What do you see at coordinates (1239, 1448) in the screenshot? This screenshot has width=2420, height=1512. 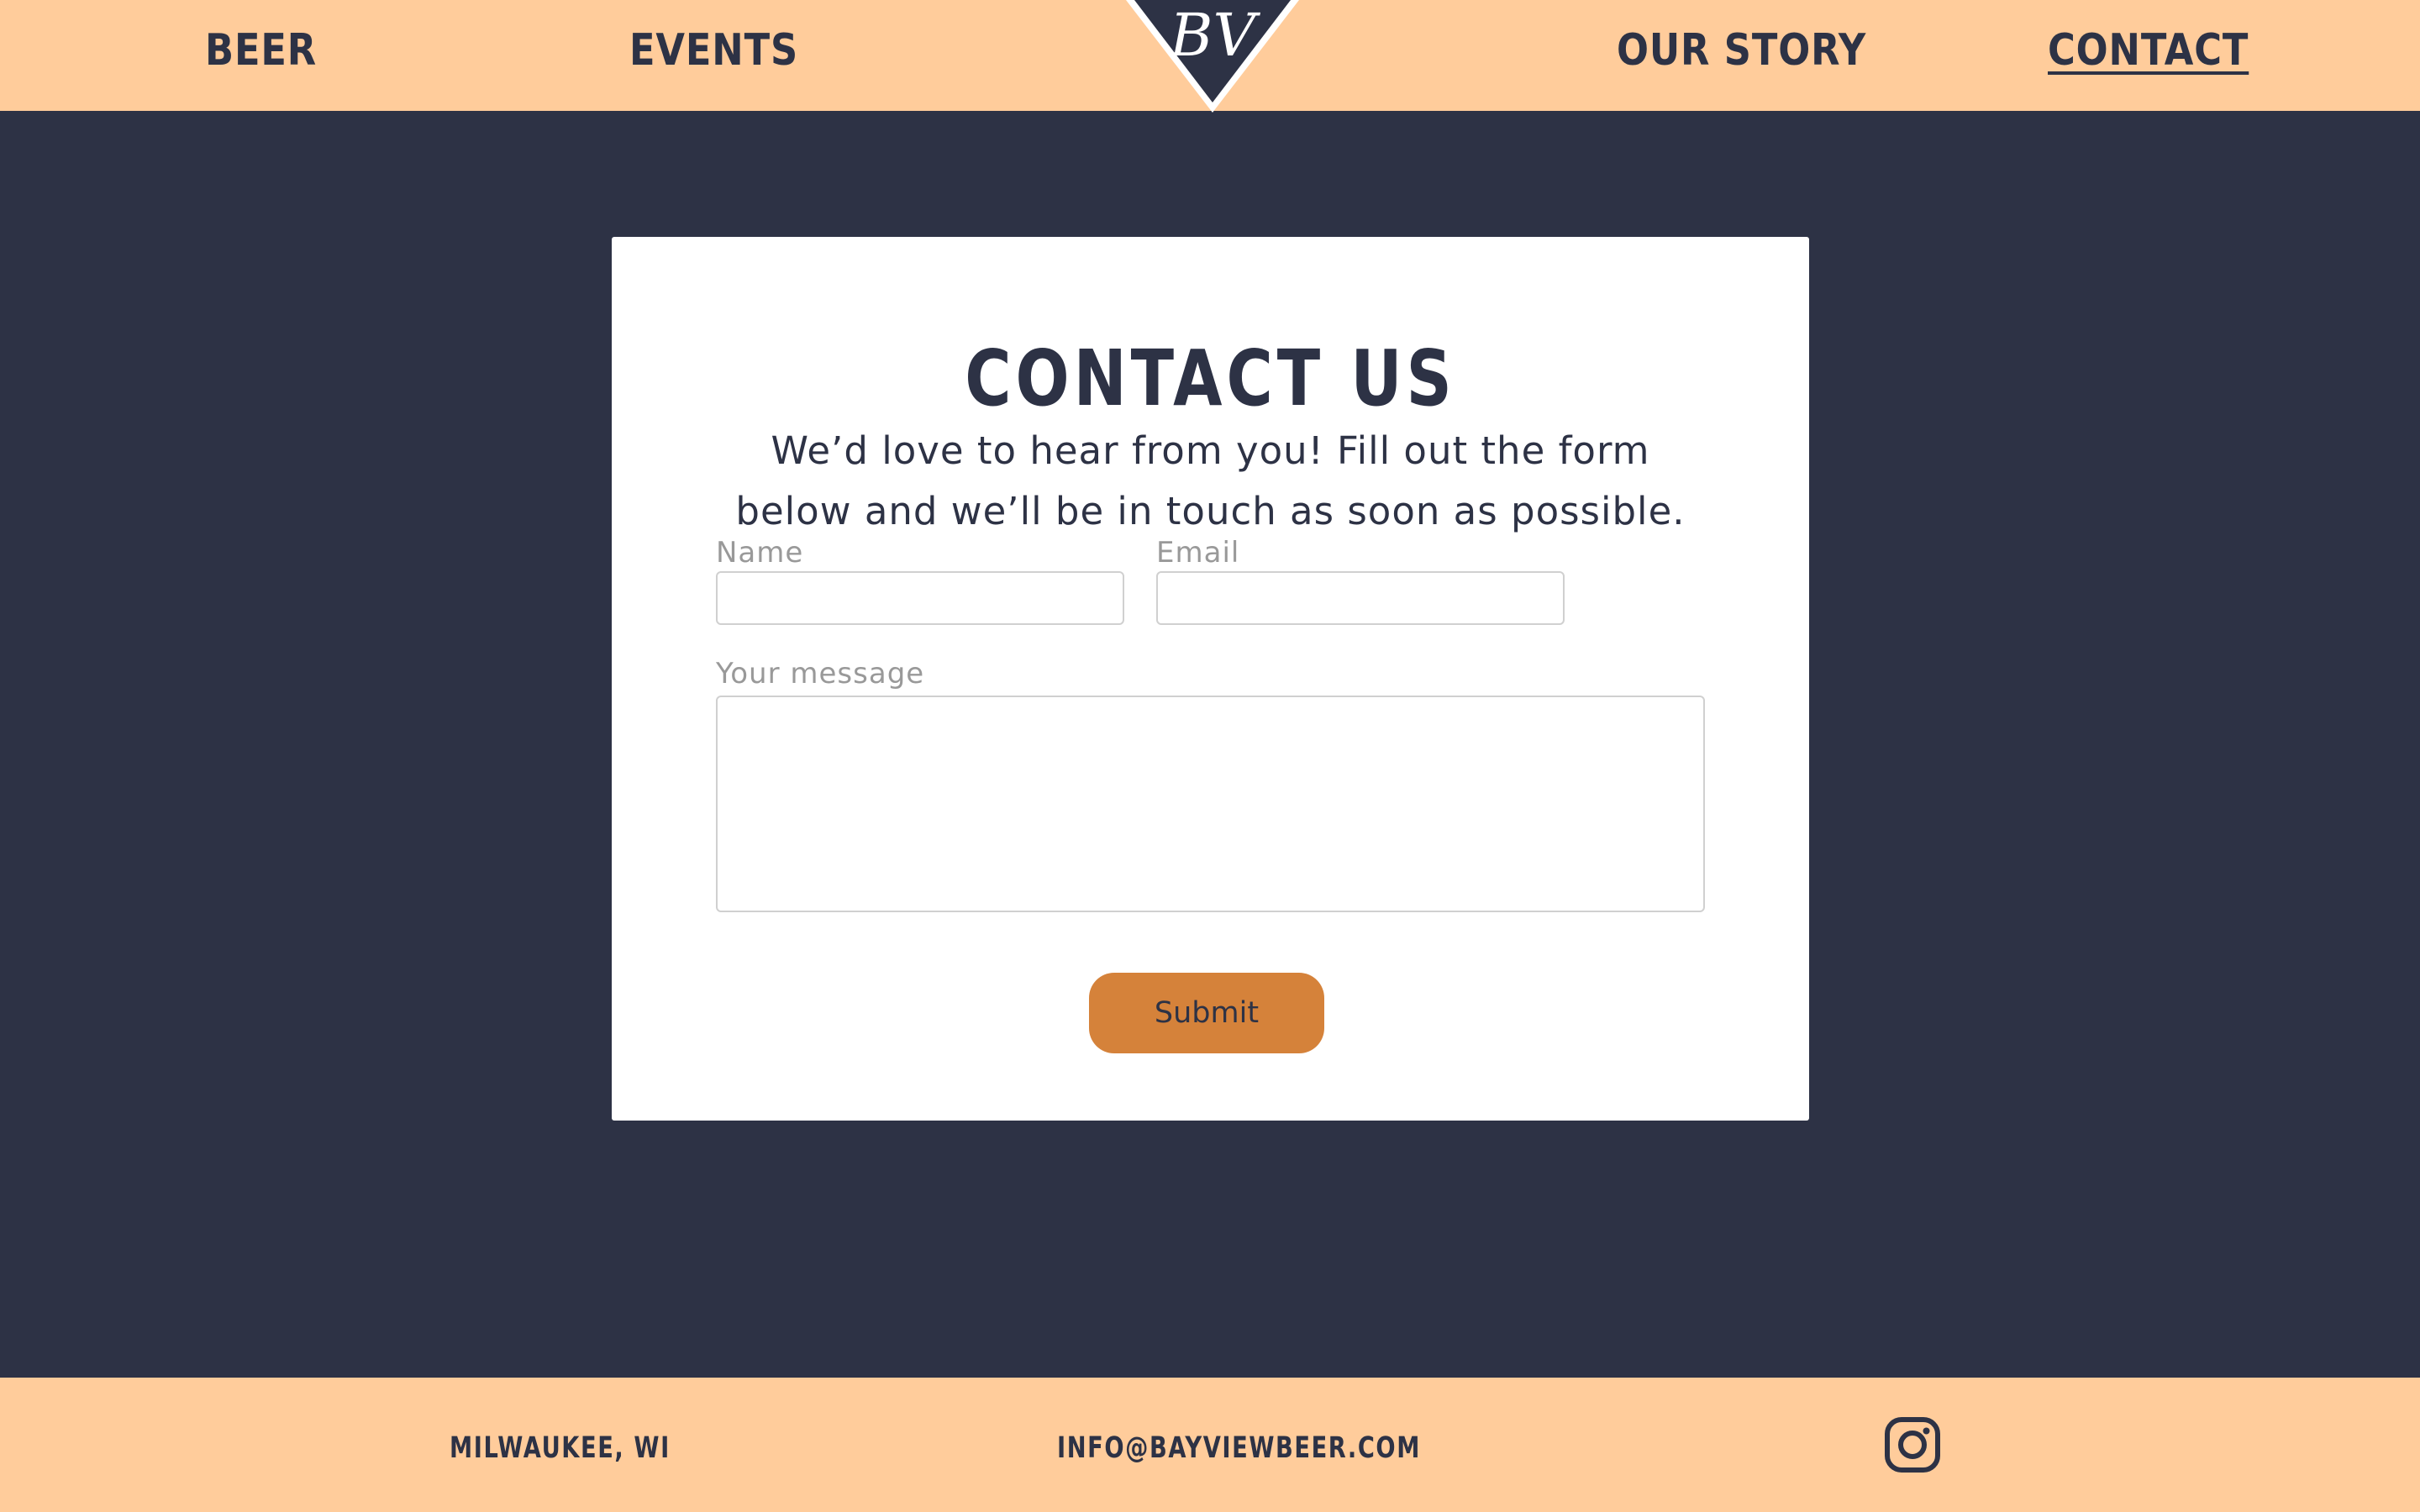 I see `footer-email-link: INFO@BAYVIEWBEER.COM` at bounding box center [1239, 1448].